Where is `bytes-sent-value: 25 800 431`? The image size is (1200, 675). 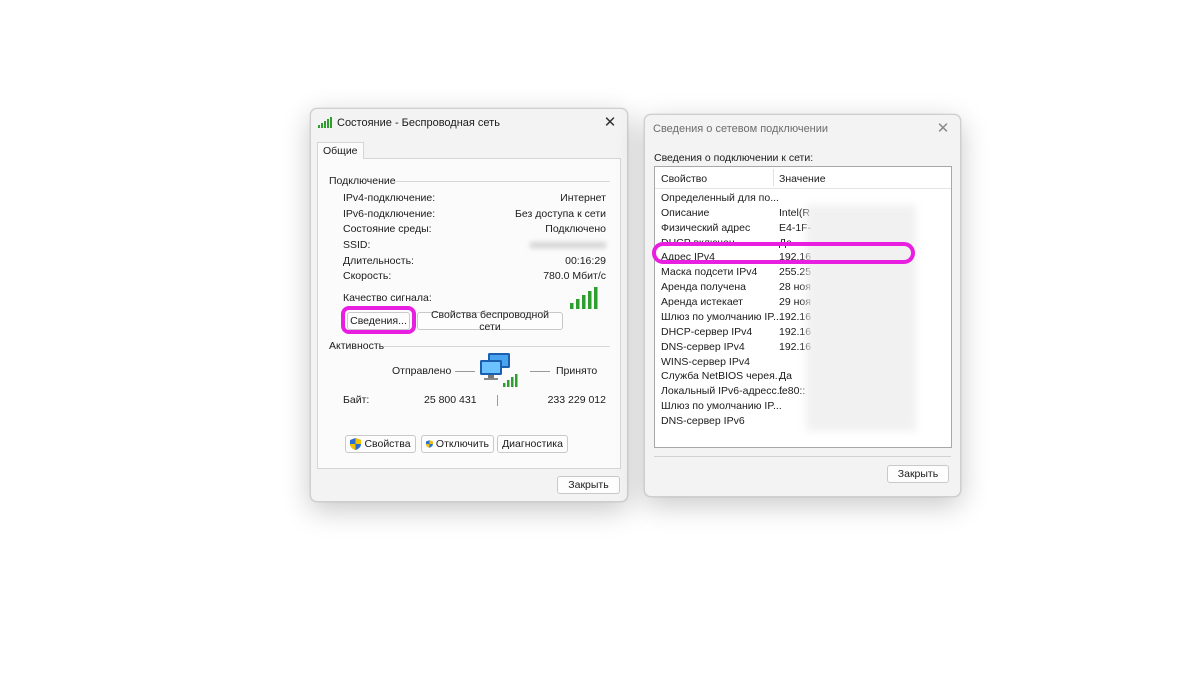
bytes-sent-value: 25 800 431 is located at coordinates (450, 400).